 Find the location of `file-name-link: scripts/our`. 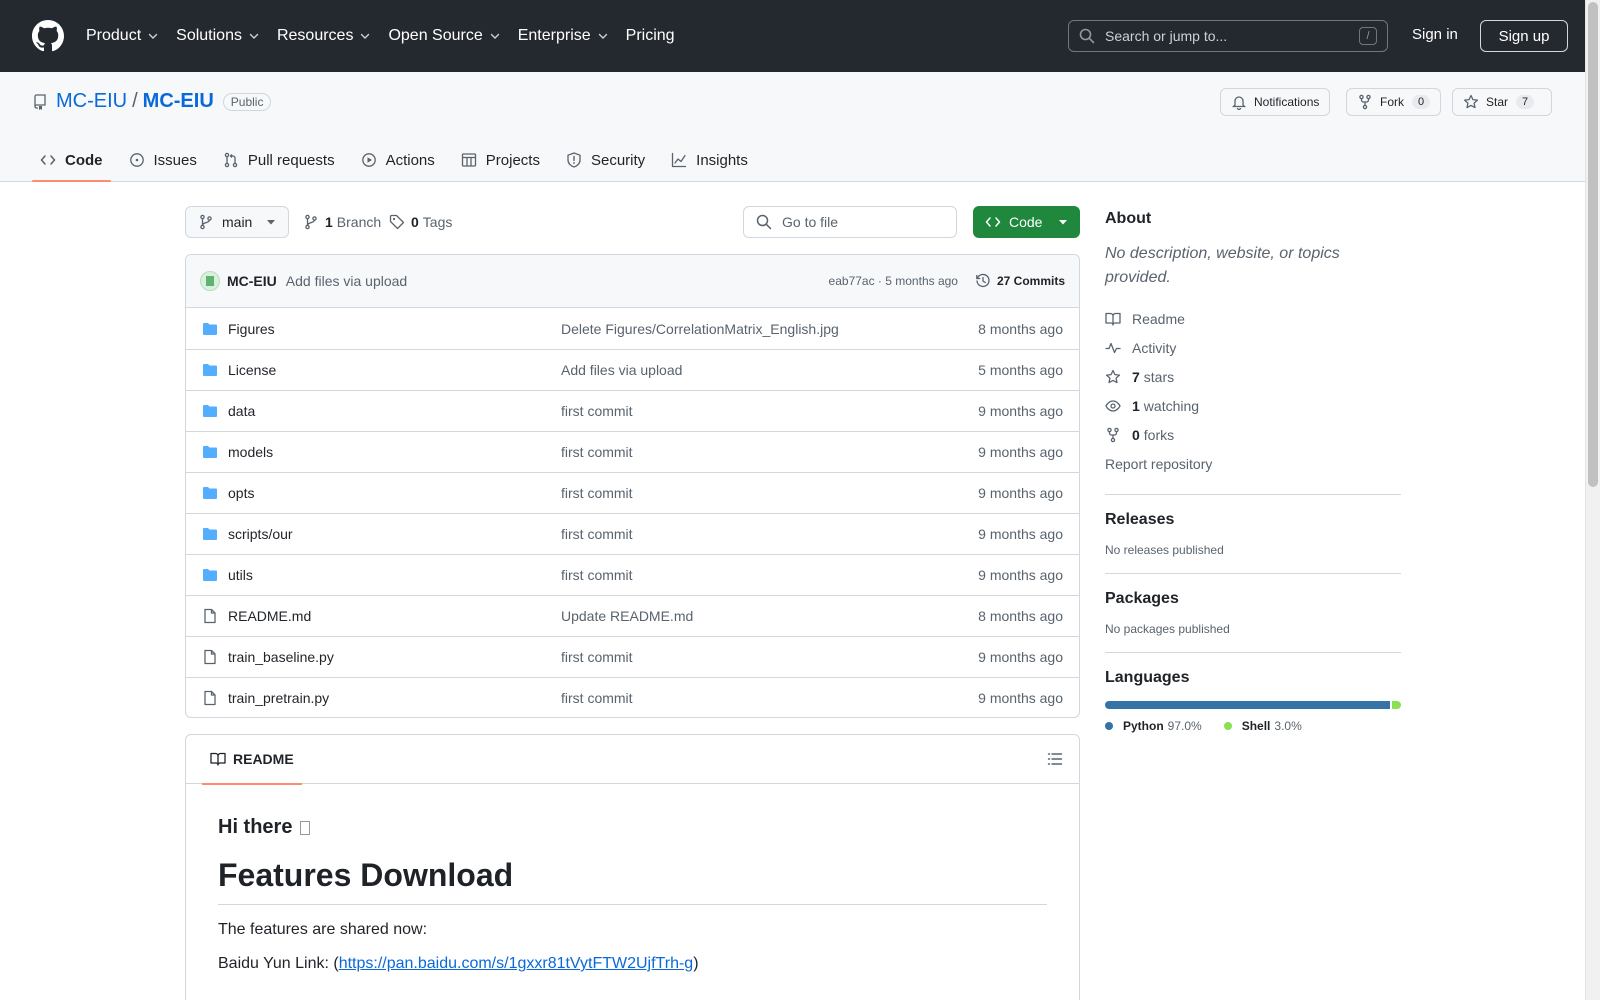

file-name-link: scripts/our is located at coordinates (394, 534).